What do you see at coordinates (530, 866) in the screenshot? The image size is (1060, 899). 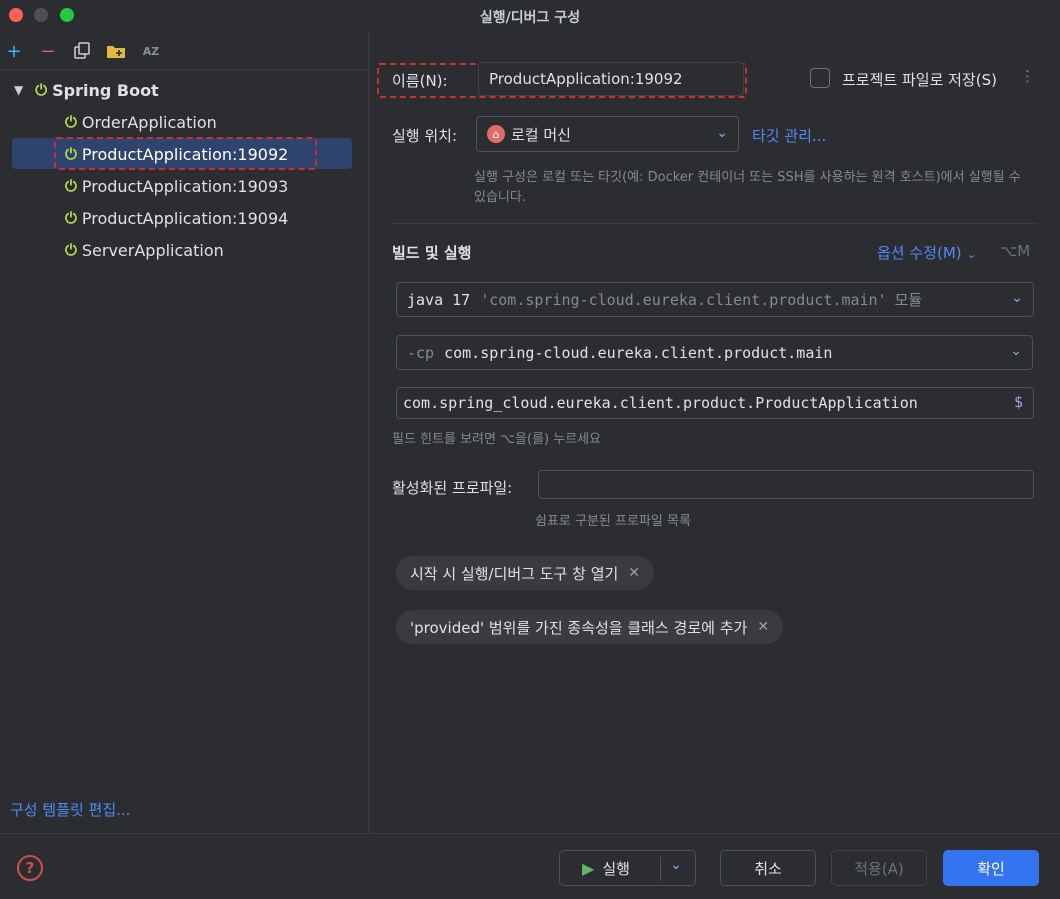 I see `dialog-footer: ? ▶ 실행 ⌄ 취소 적용(A) 확인` at bounding box center [530, 866].